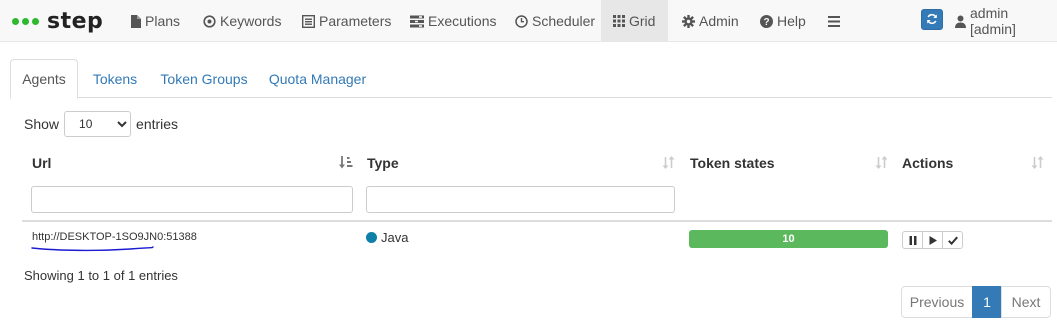 The image size is (1057, 324). I want to click on nav-help: ? Help, so click(783, 21).